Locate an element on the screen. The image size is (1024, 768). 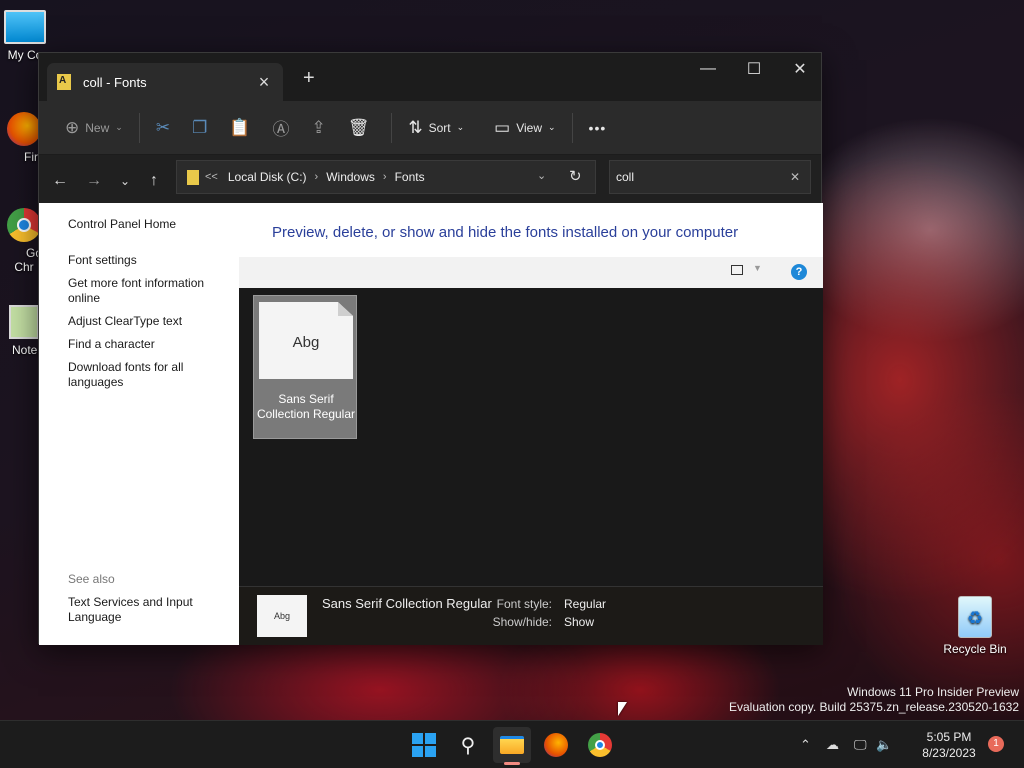
onedrive-icon: ☁ is located at coordinates (840, 745).